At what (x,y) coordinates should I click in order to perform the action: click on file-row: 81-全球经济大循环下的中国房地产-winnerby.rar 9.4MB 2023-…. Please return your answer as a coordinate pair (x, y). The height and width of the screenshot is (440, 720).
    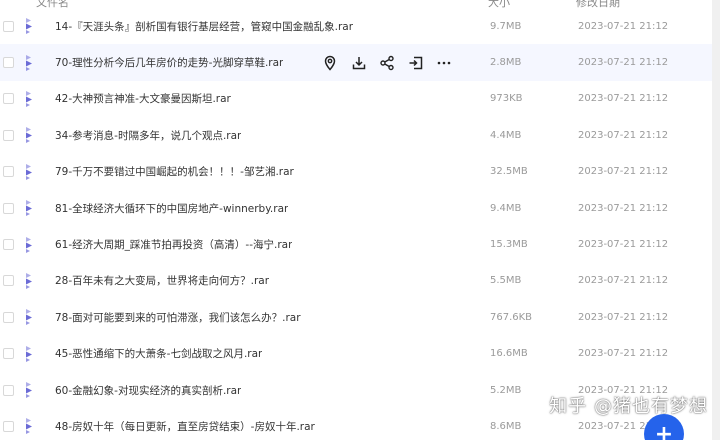
    Looking at the image, I should click on (356, 208).